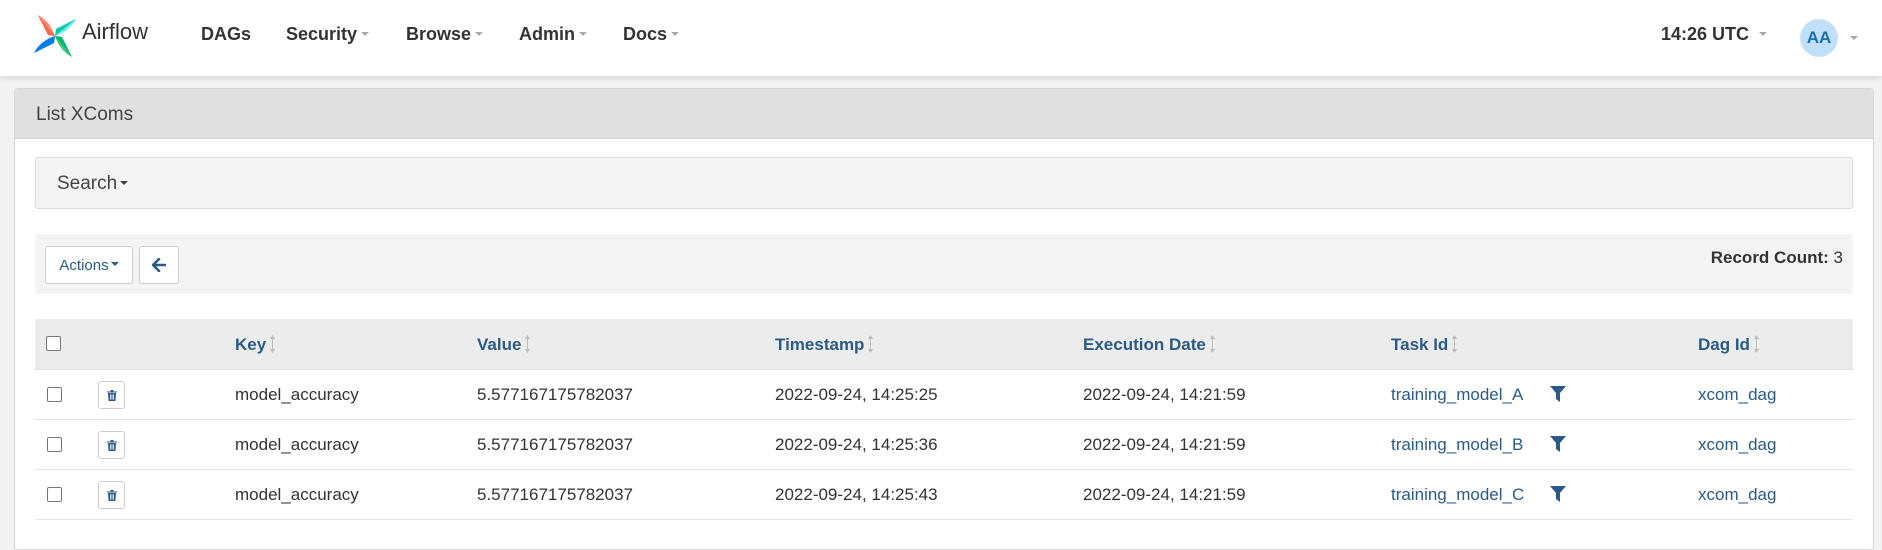 The height and width of the screenshot is (550, 1882). I want to click on column-header-dag-id: Dag Id, so click(1728, 344).